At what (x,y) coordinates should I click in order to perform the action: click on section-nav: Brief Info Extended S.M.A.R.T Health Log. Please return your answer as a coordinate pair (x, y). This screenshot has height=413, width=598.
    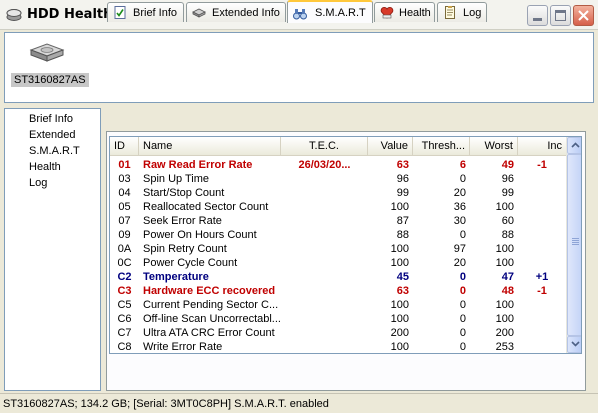
    Looking at the image, I should click on (52, 249).